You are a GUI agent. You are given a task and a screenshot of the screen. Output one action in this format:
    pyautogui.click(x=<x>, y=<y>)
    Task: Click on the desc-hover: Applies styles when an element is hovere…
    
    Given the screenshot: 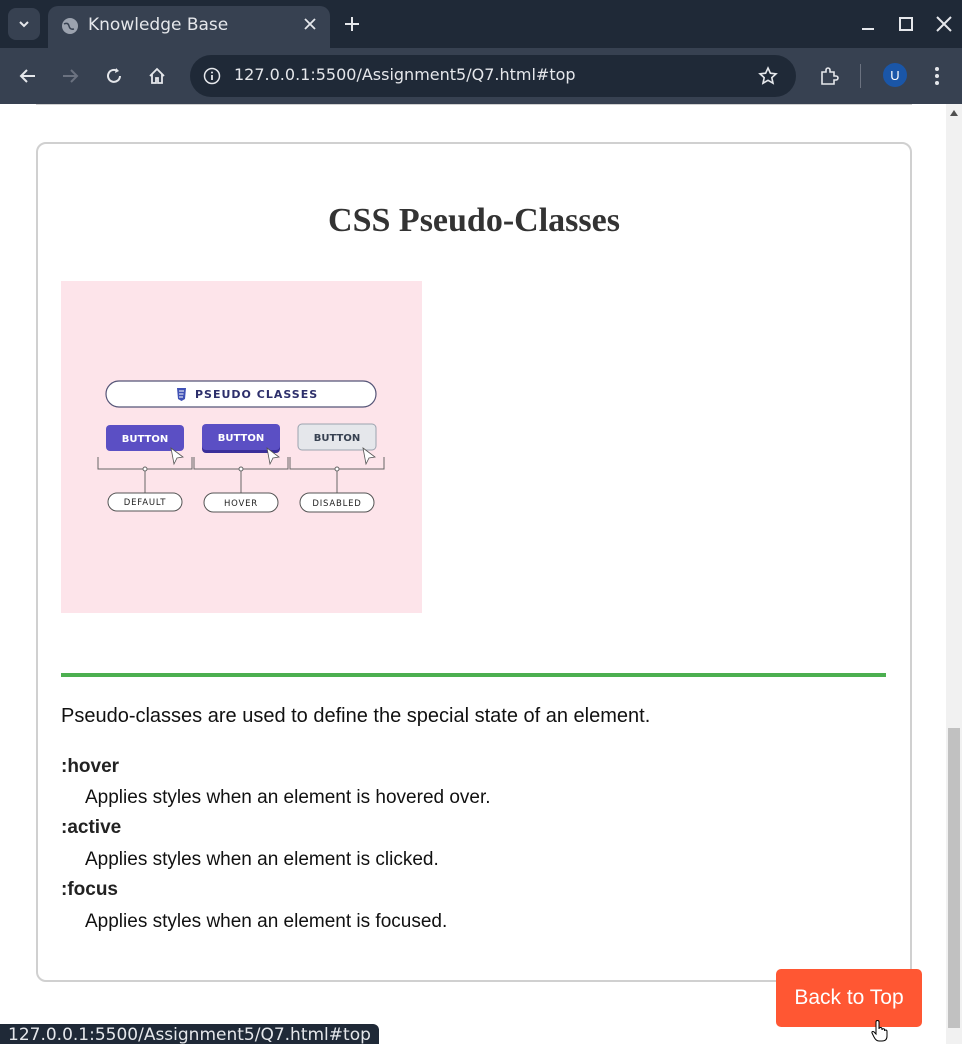 What is the action you would take?
    pyautogui.click(x=288, y=797)
    